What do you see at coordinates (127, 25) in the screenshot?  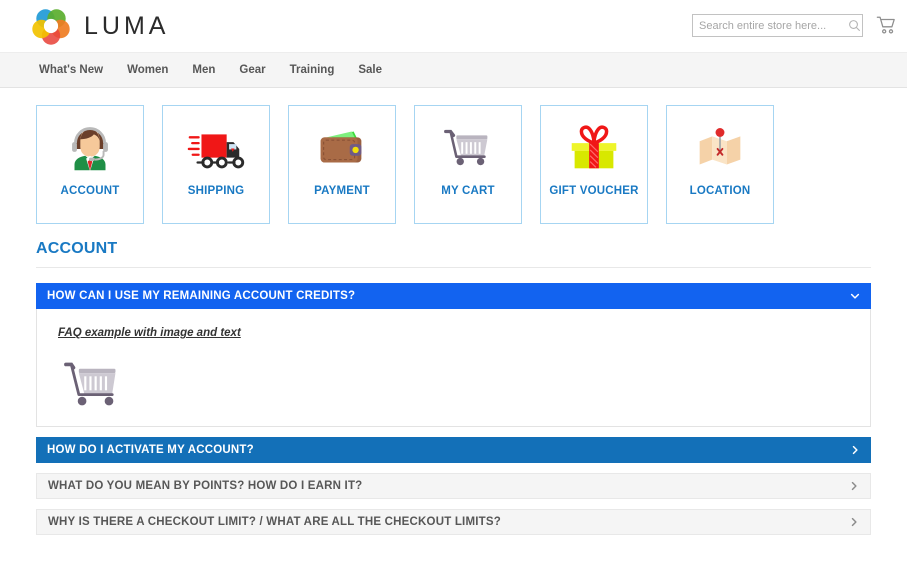 I see `brand-name: LUMA` at bounding box center [127, 25].